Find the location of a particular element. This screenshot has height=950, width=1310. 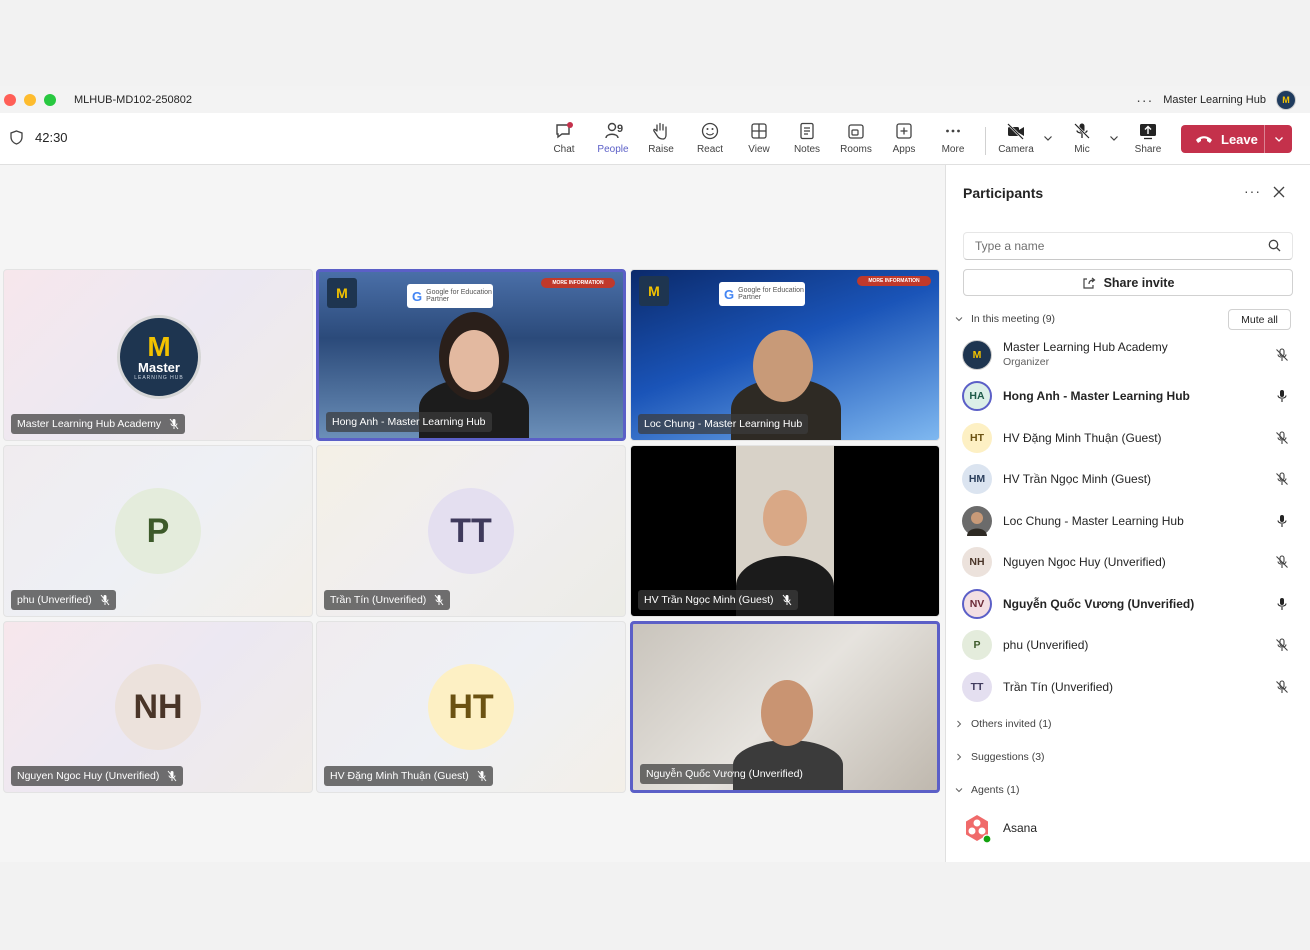

participant-row: HA Hong Anh - Master Learning Hub is located at coordinates (1132, 396).